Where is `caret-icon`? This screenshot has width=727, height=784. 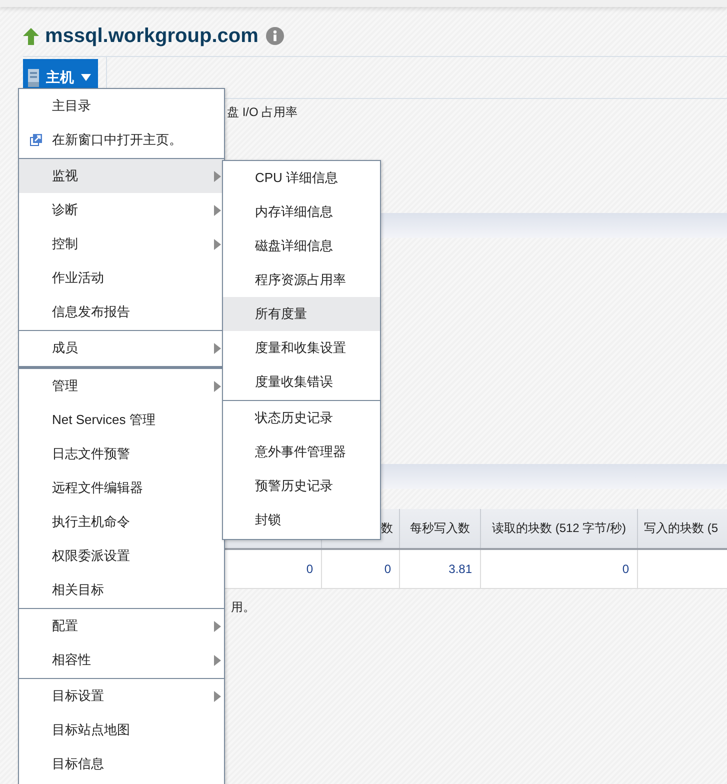 caret-icon is located at coordinates (86, 77).